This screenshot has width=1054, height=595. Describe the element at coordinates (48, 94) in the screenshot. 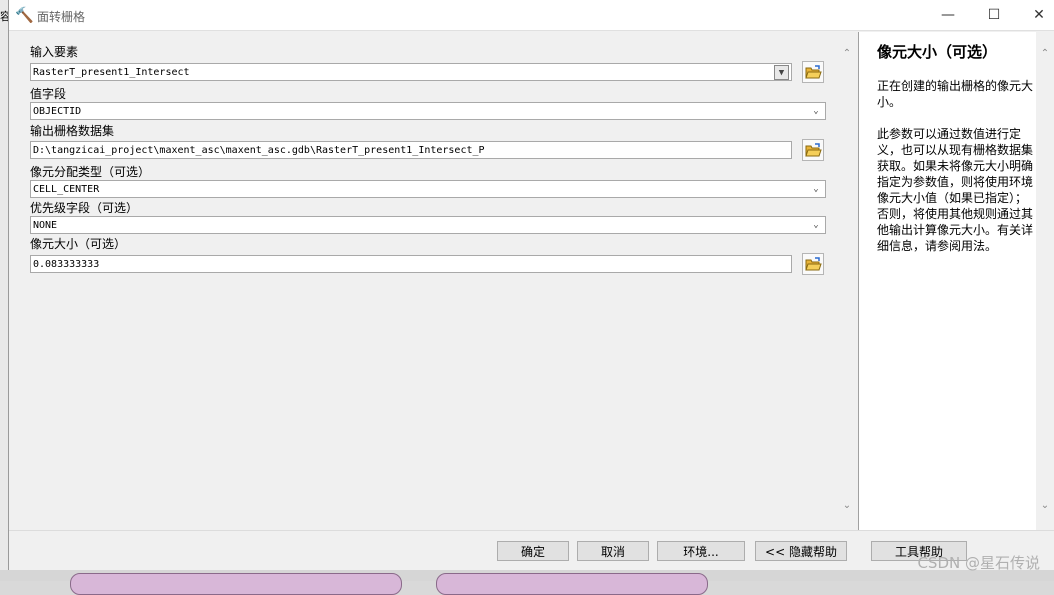

I see `value-field-label: 值字段` at that location.